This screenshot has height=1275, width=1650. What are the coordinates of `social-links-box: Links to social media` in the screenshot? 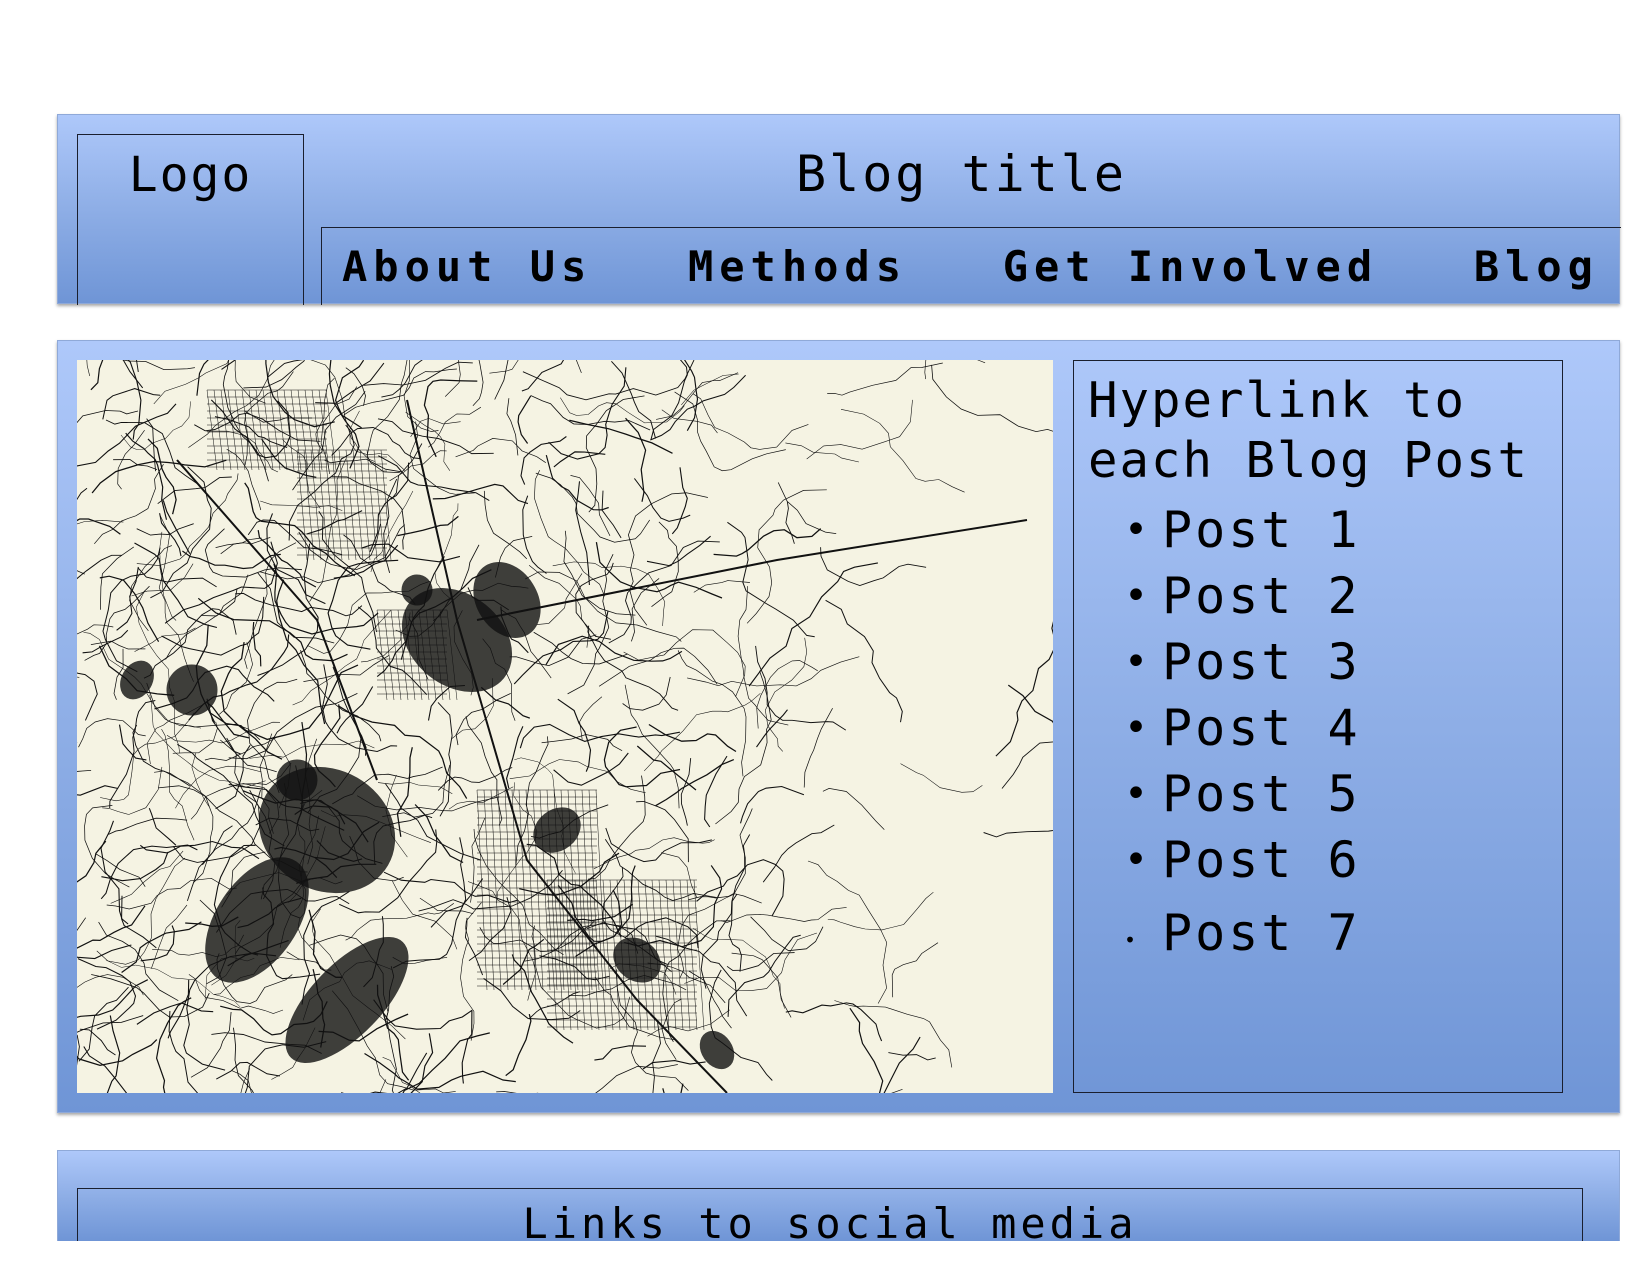 It's located at (830, 1214).